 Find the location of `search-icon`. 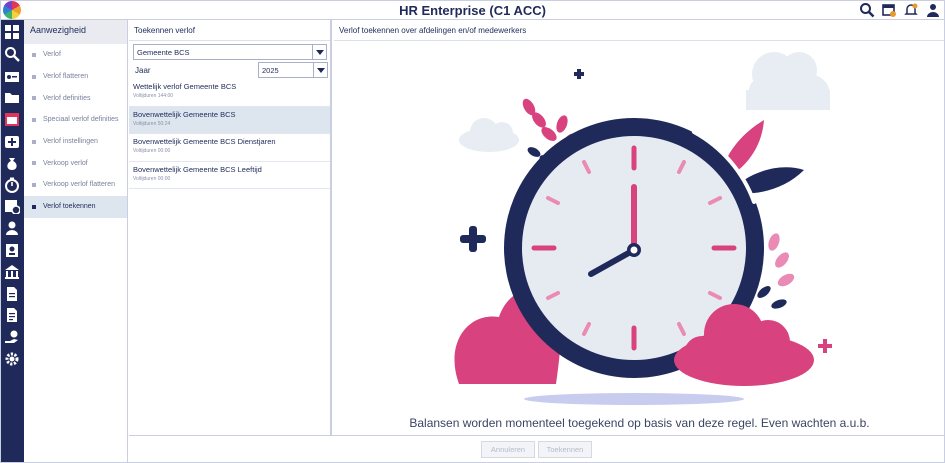

search-icon is located at coordinates (12, 54).